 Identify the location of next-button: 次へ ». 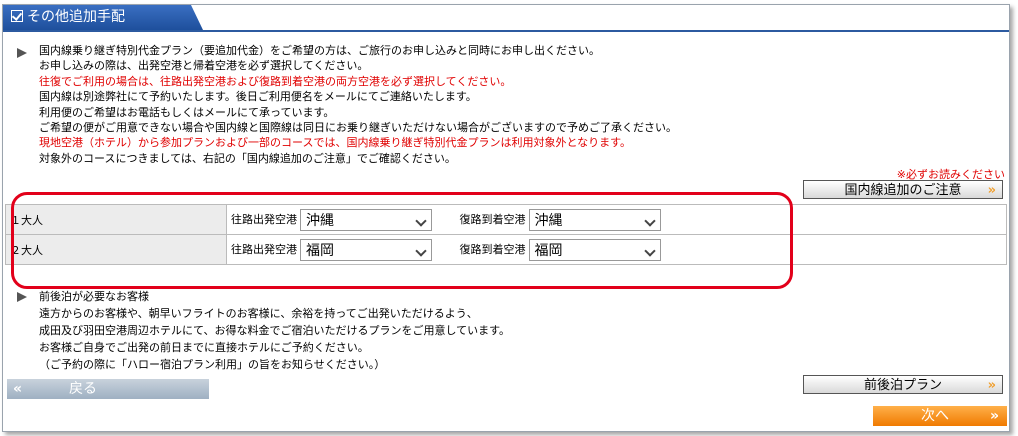
(940, 416).